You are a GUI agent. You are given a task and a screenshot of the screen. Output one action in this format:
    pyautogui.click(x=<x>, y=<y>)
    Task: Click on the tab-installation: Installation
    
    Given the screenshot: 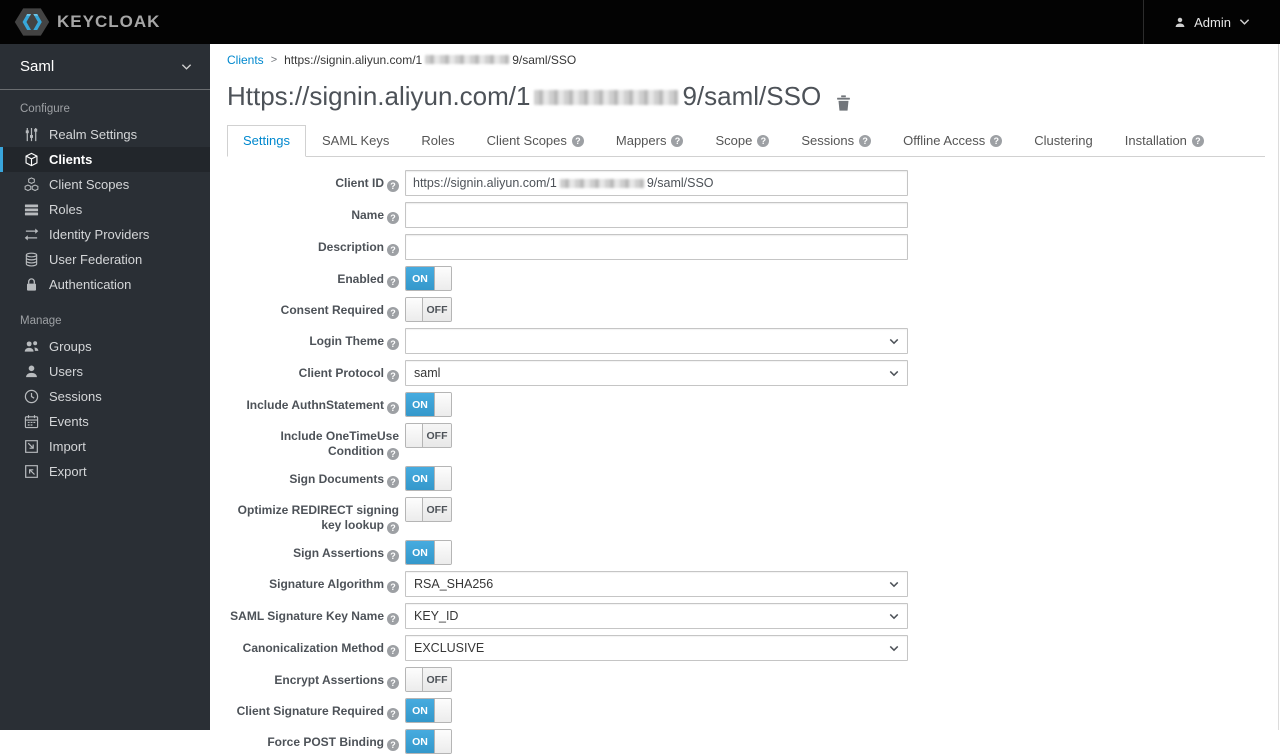 What is the action you would take?
    pyautogui.click(x=1164, y=141)
    